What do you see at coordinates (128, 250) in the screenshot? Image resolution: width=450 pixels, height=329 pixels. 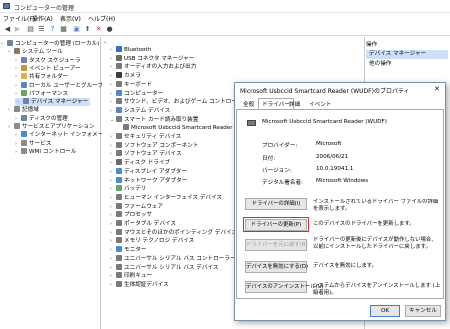 I see `device-tree-item: › モニター` at bounding box center [128, 250].